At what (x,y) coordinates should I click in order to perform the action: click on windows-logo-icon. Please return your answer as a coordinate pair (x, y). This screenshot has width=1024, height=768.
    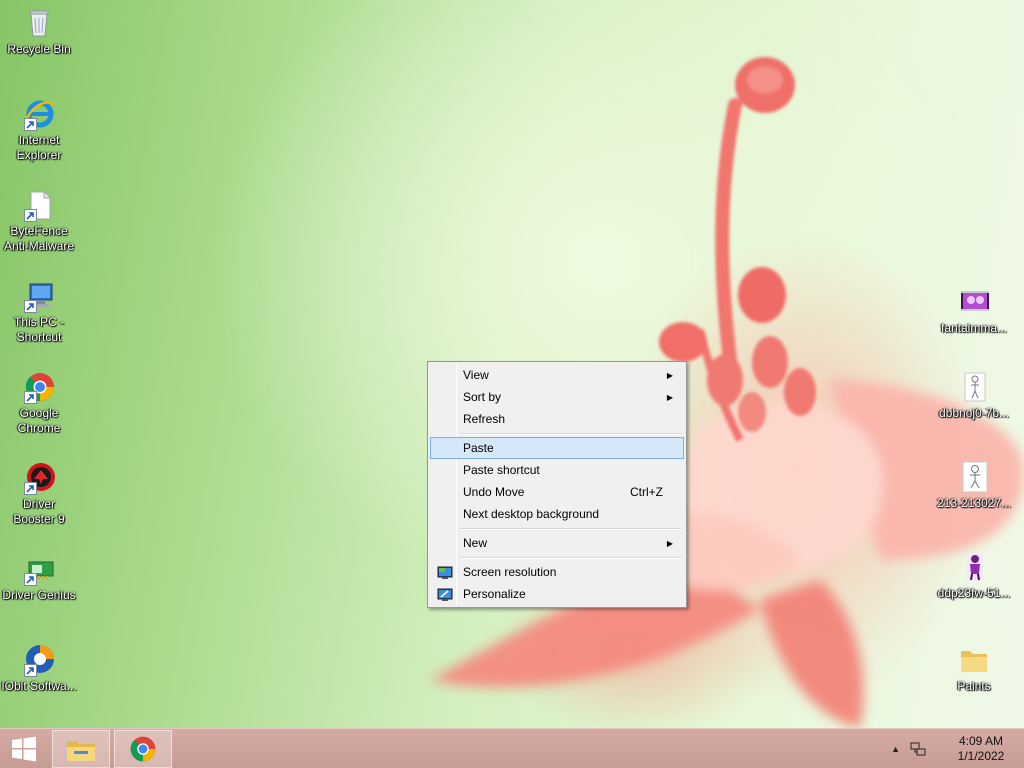
    Looking at the image, I should click on (24, 749).